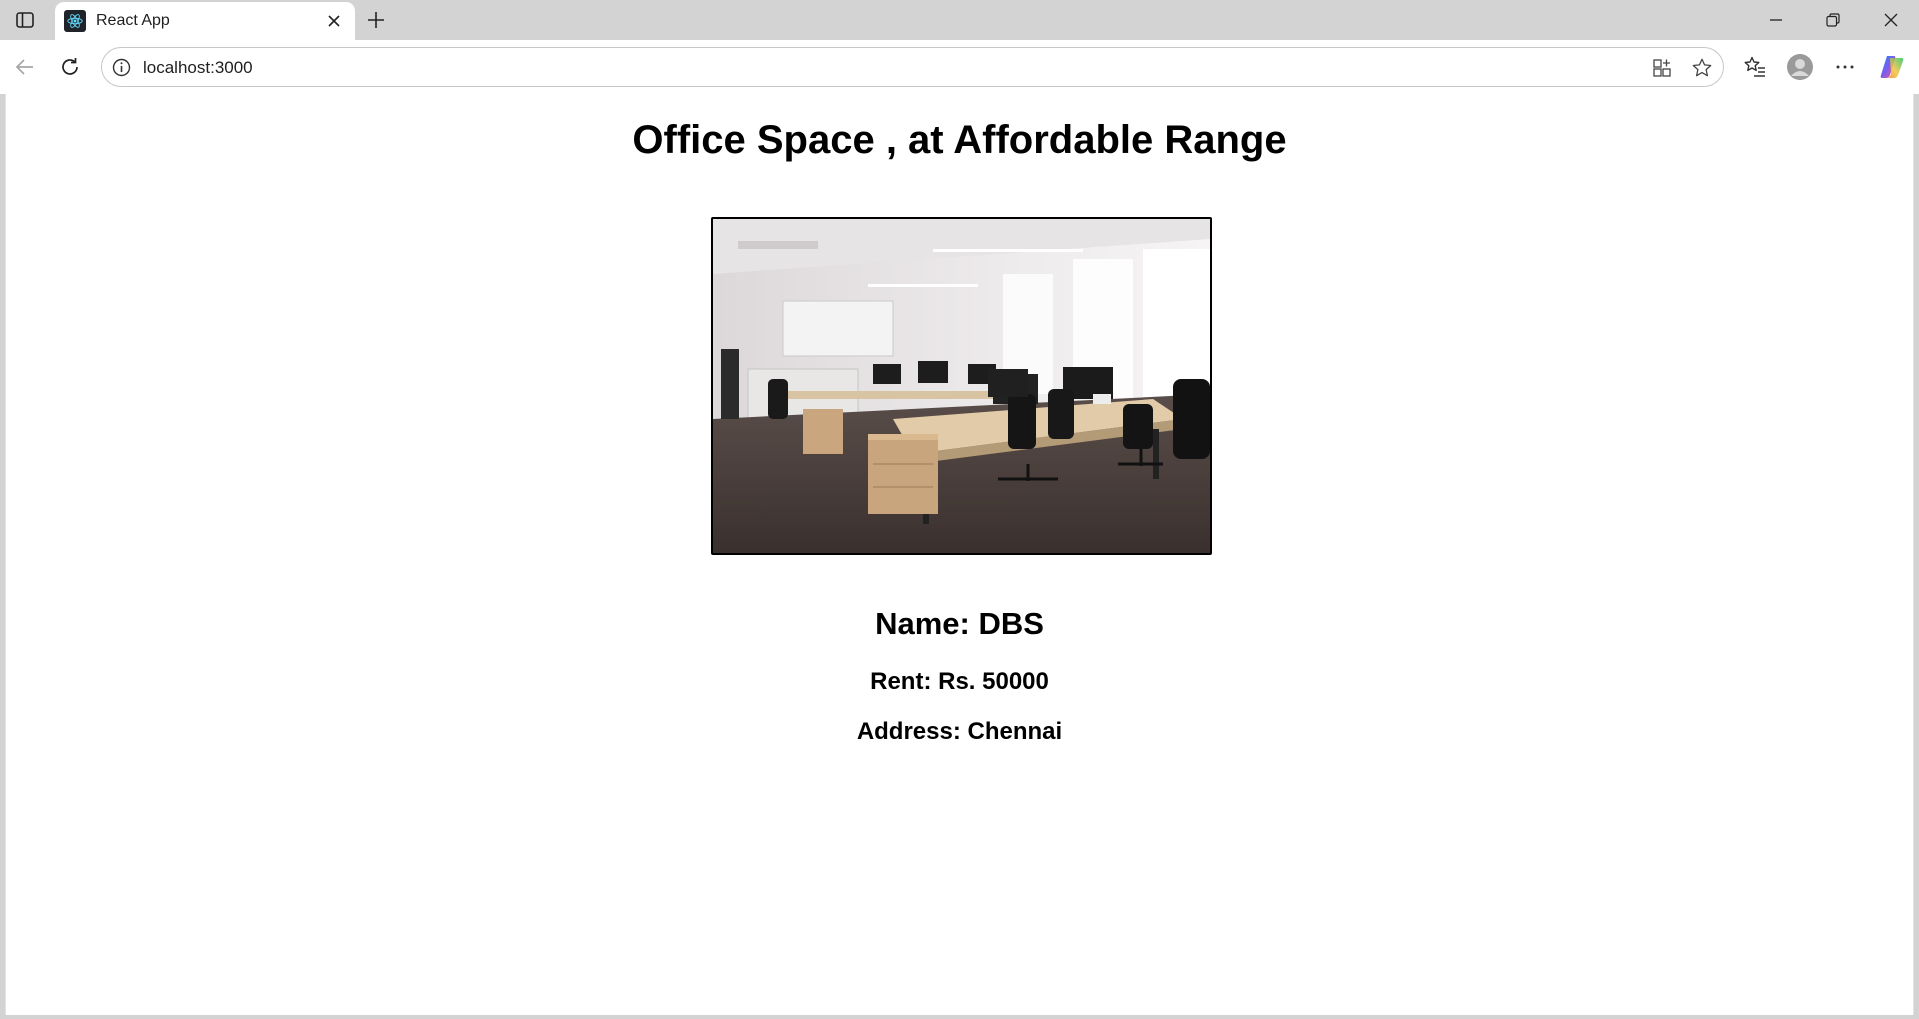 The height and width of the screenshot is (1019, 1919). Describe the element at coordinates (959, 1017) in the screenshot. I see `window-bottom-border` at that location.